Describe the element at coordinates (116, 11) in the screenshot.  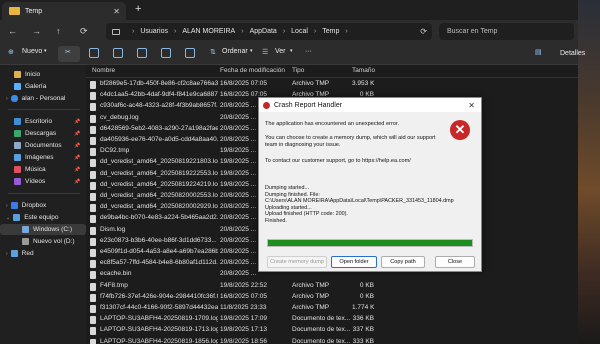
I see `tab-close-icon: ✕` at that location.